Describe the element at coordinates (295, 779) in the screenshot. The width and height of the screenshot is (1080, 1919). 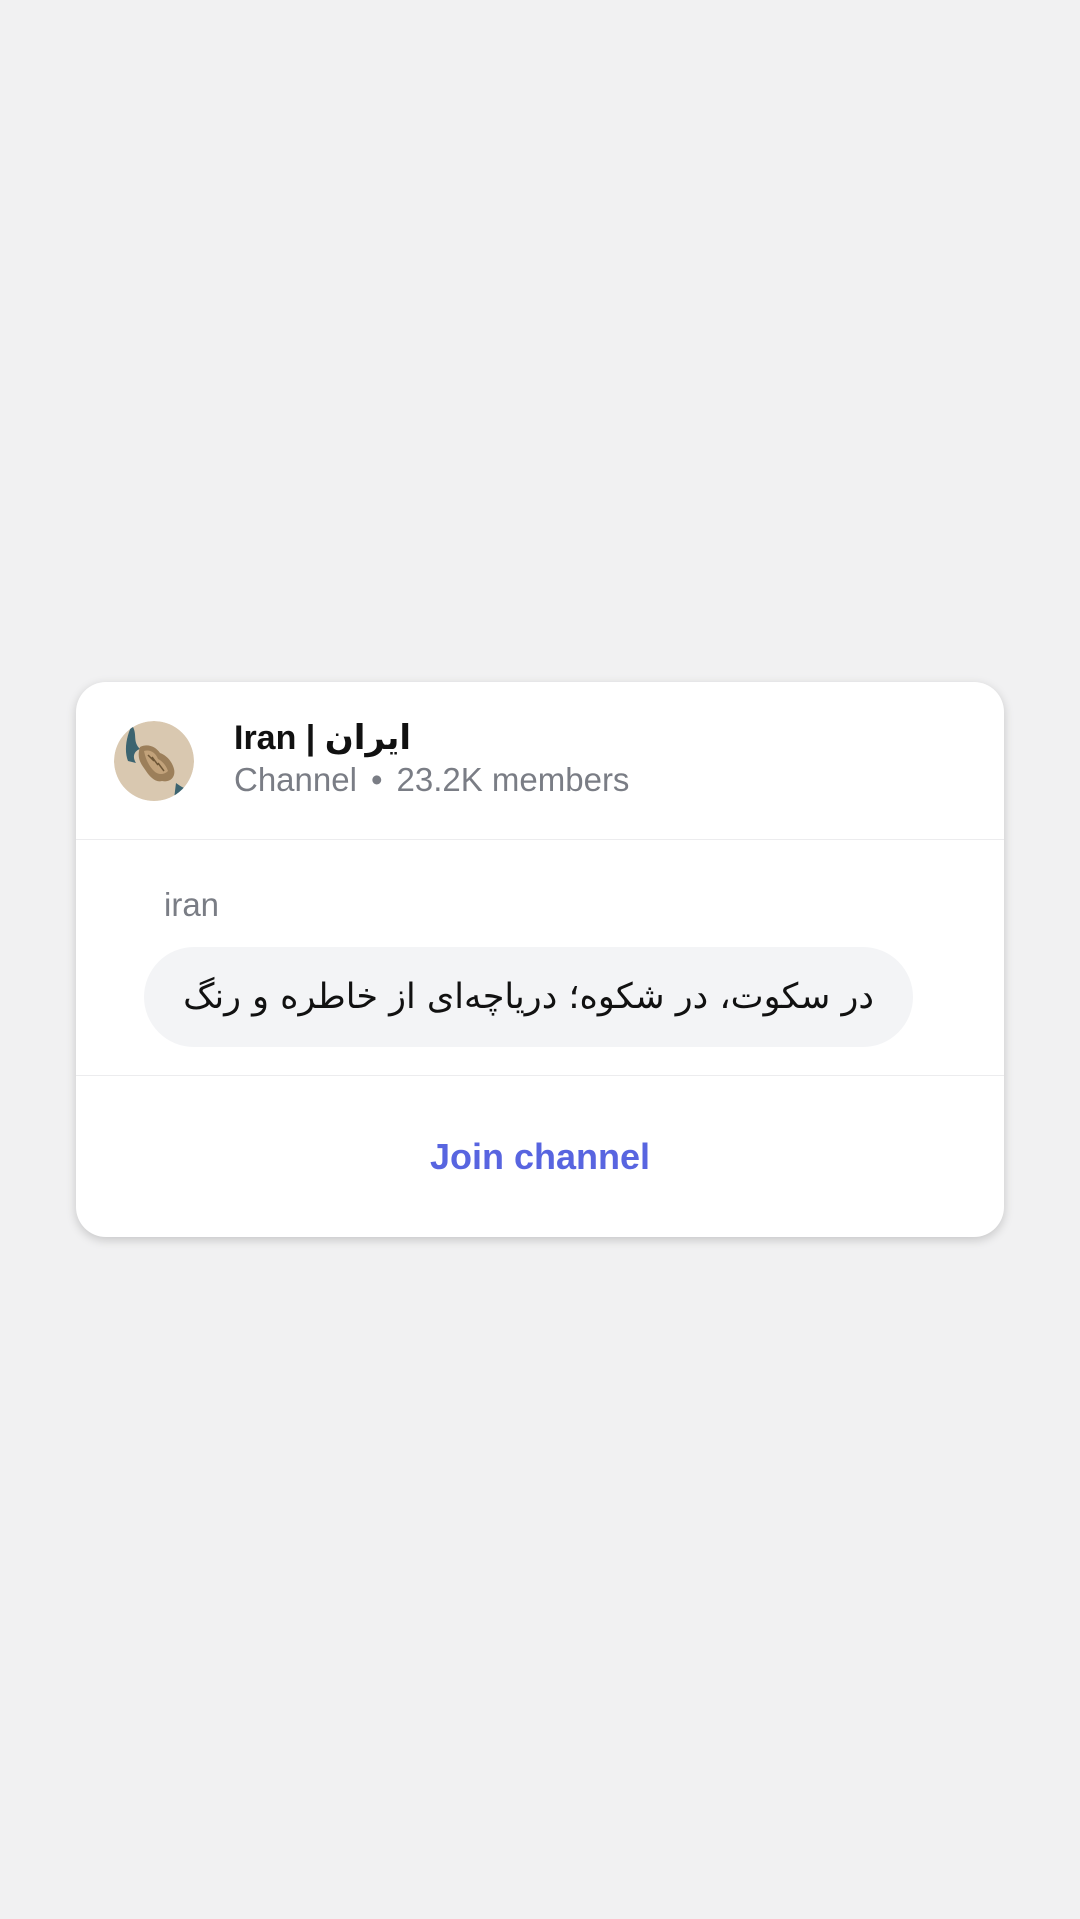
I see `channel-type: Channel` at that location.